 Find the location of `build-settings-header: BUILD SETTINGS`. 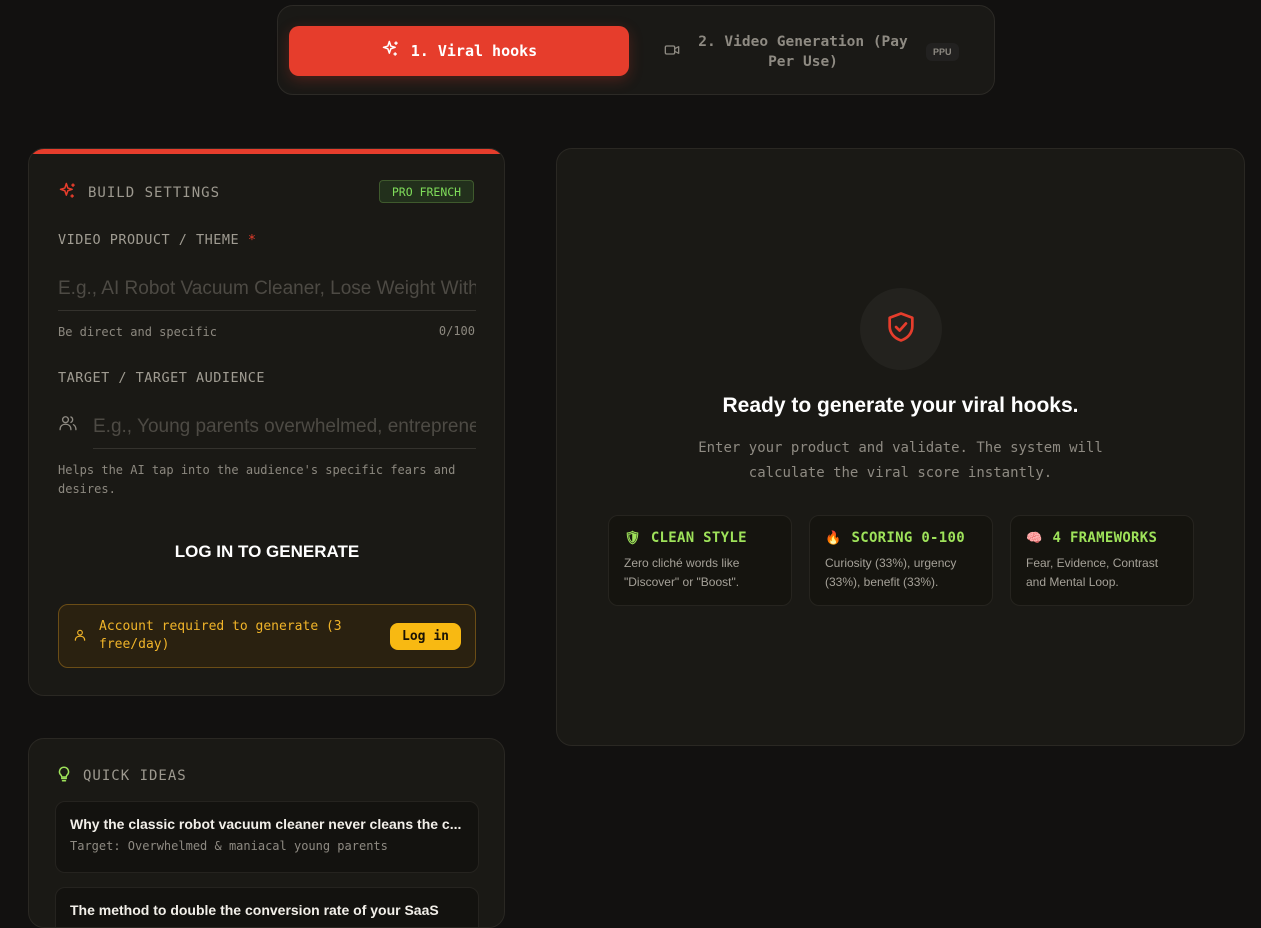

build-settings-header: BUILD SETTINGS is located at coordinates (139, 193).